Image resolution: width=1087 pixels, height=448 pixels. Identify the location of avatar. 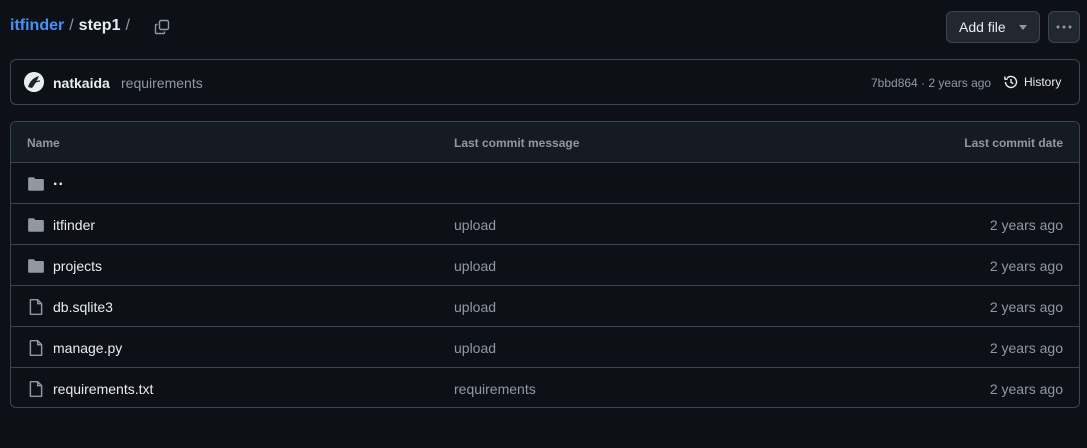
(34, 82).